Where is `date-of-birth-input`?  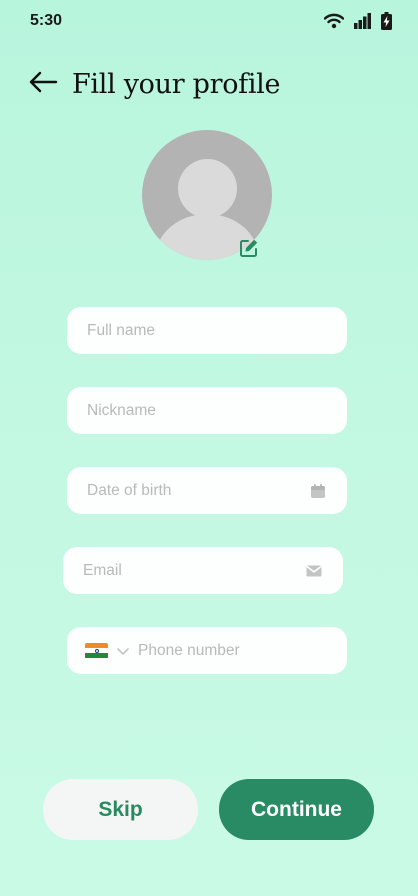
date-of-birth-input is located at coordinates (198, 490).